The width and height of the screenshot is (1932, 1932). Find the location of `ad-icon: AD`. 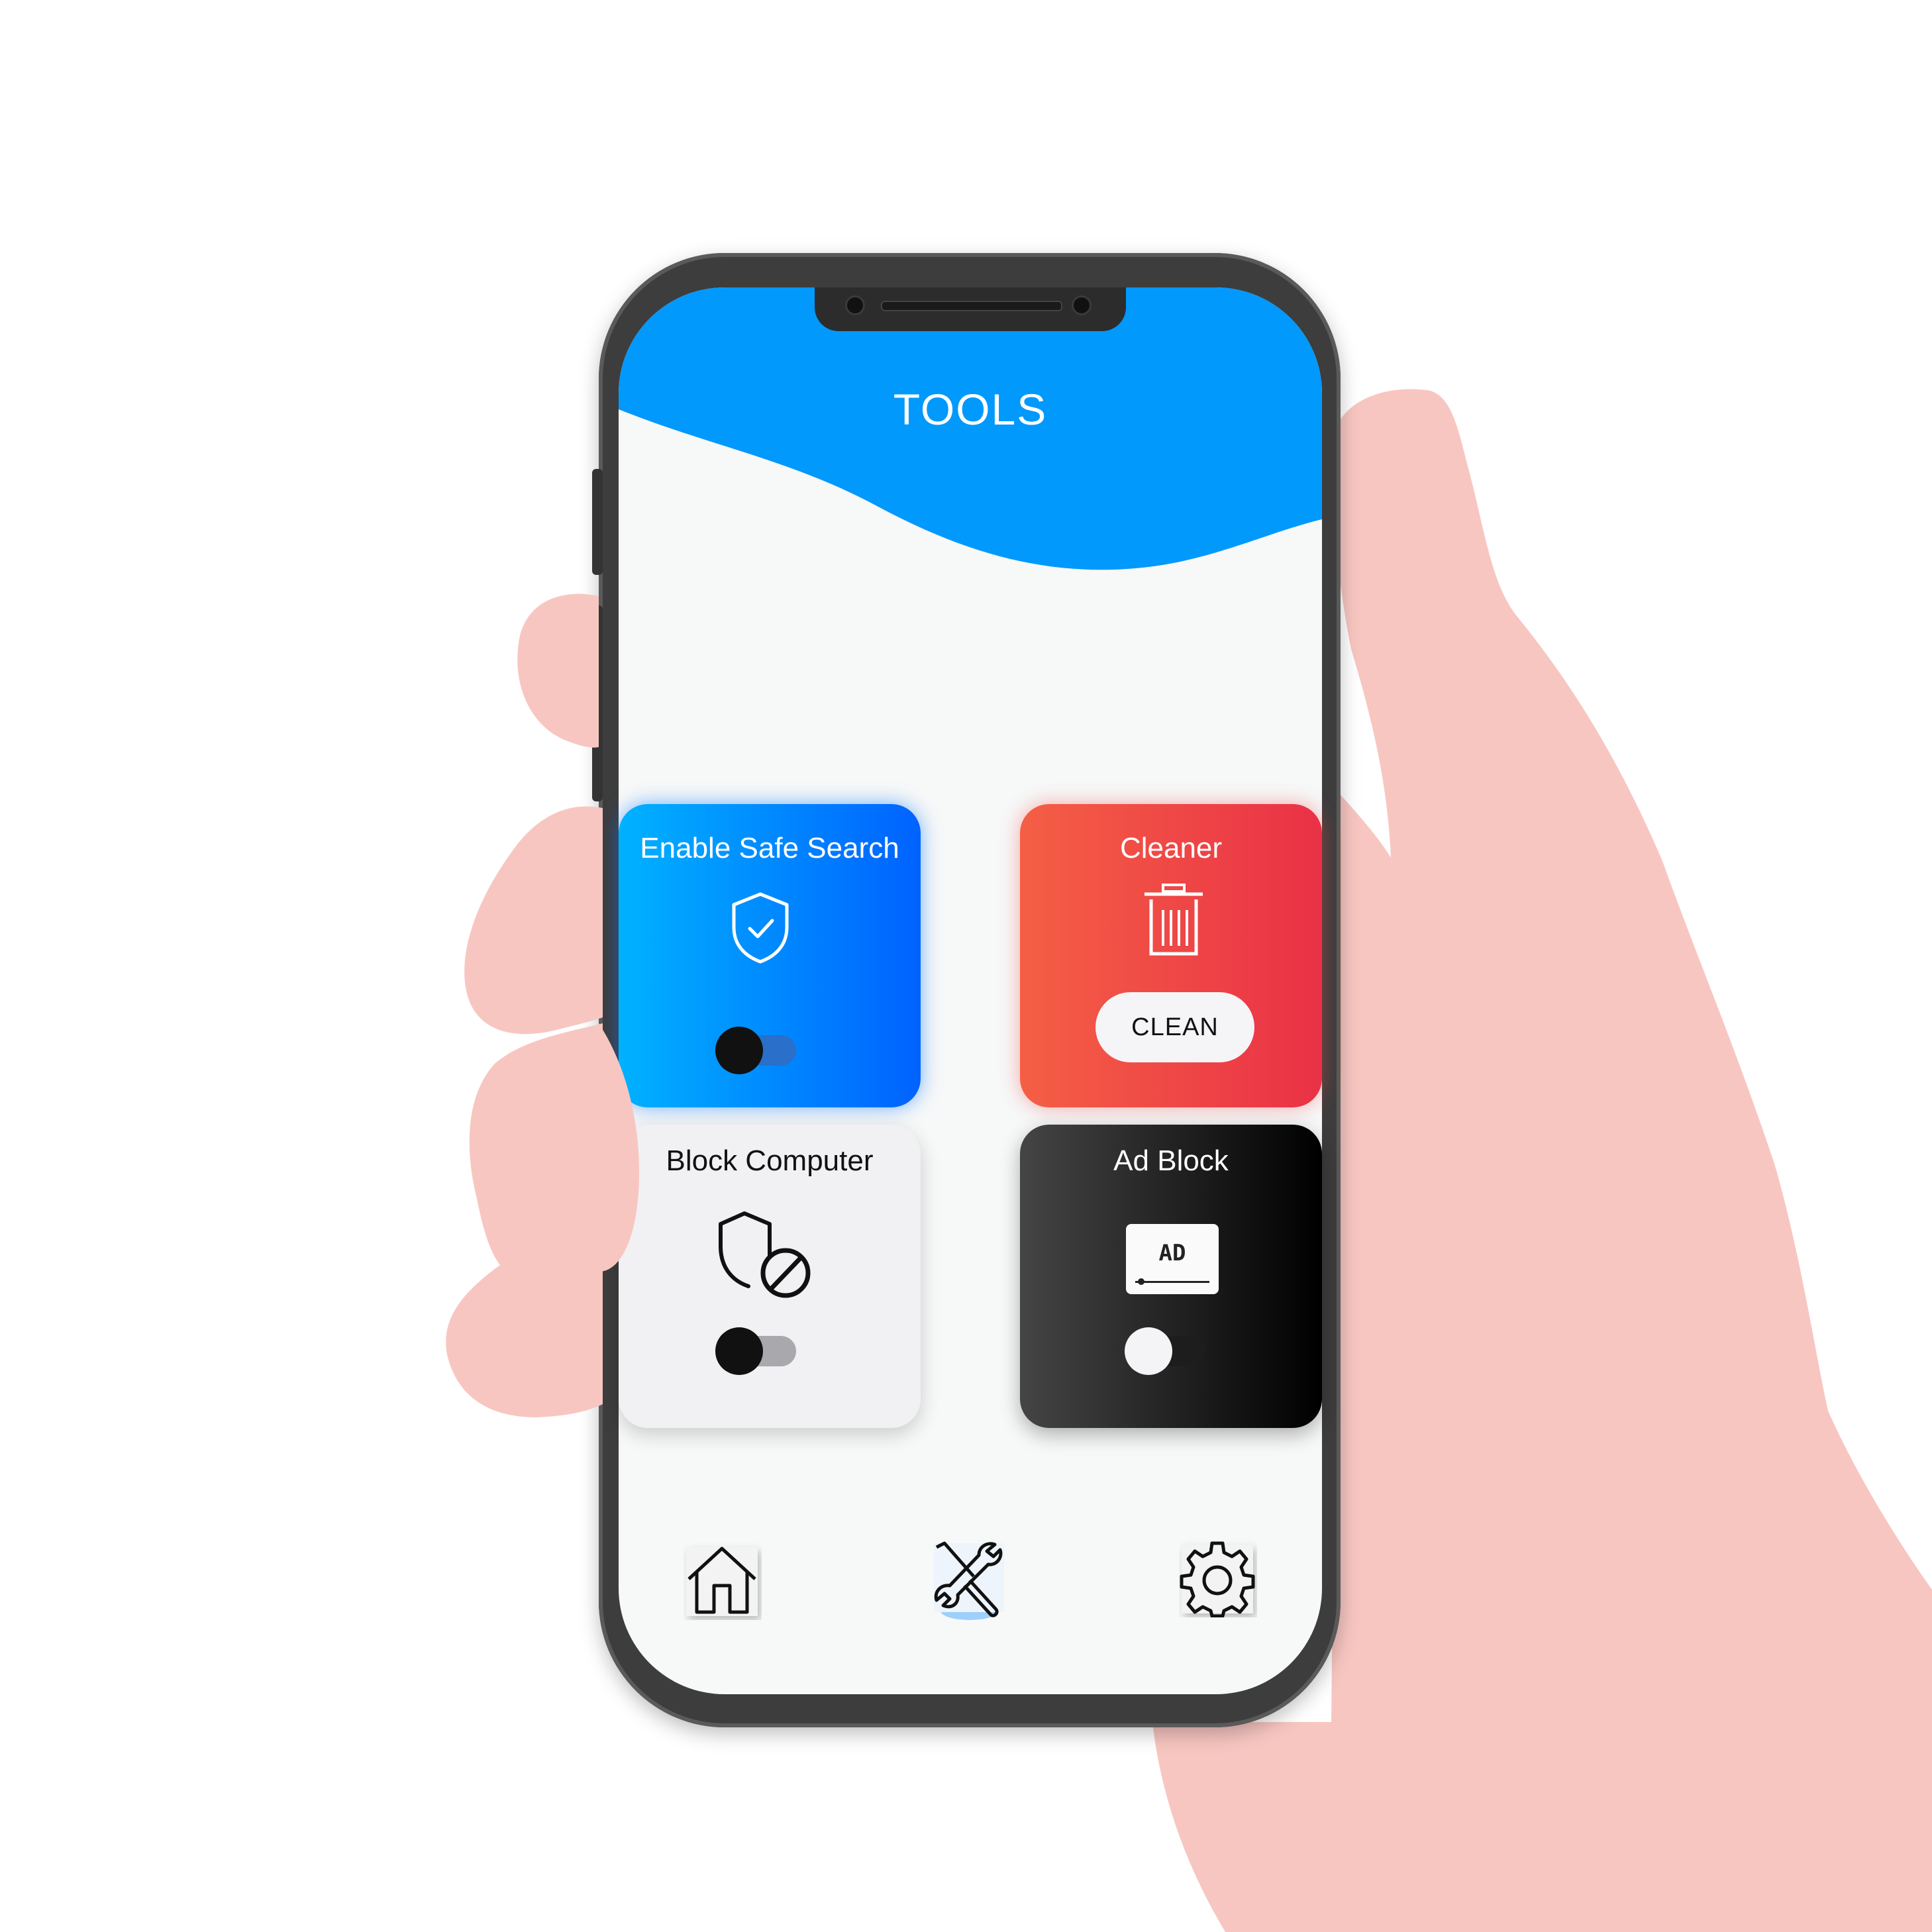

ad-icon: AD is located at coordinates (1172, 1259).